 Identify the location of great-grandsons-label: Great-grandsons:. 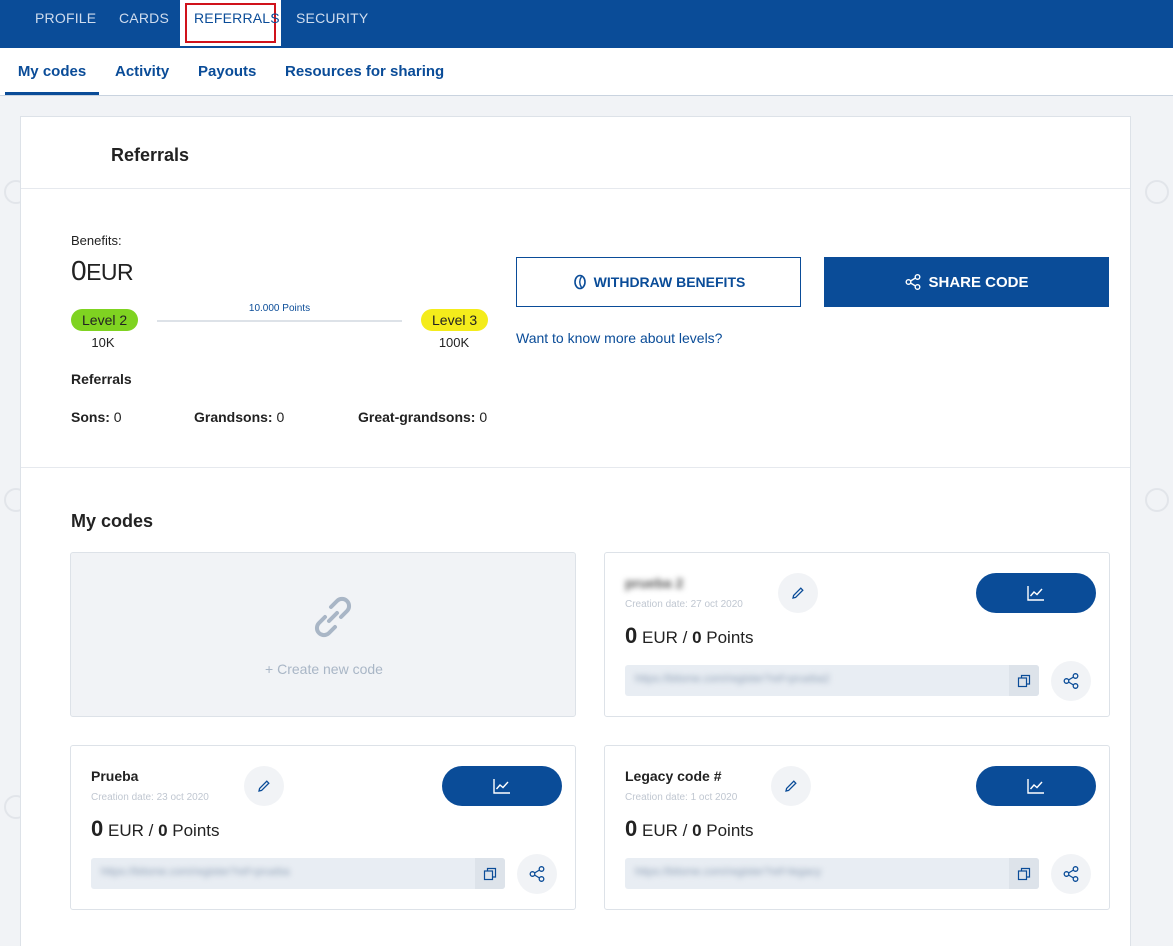
(417, 417).